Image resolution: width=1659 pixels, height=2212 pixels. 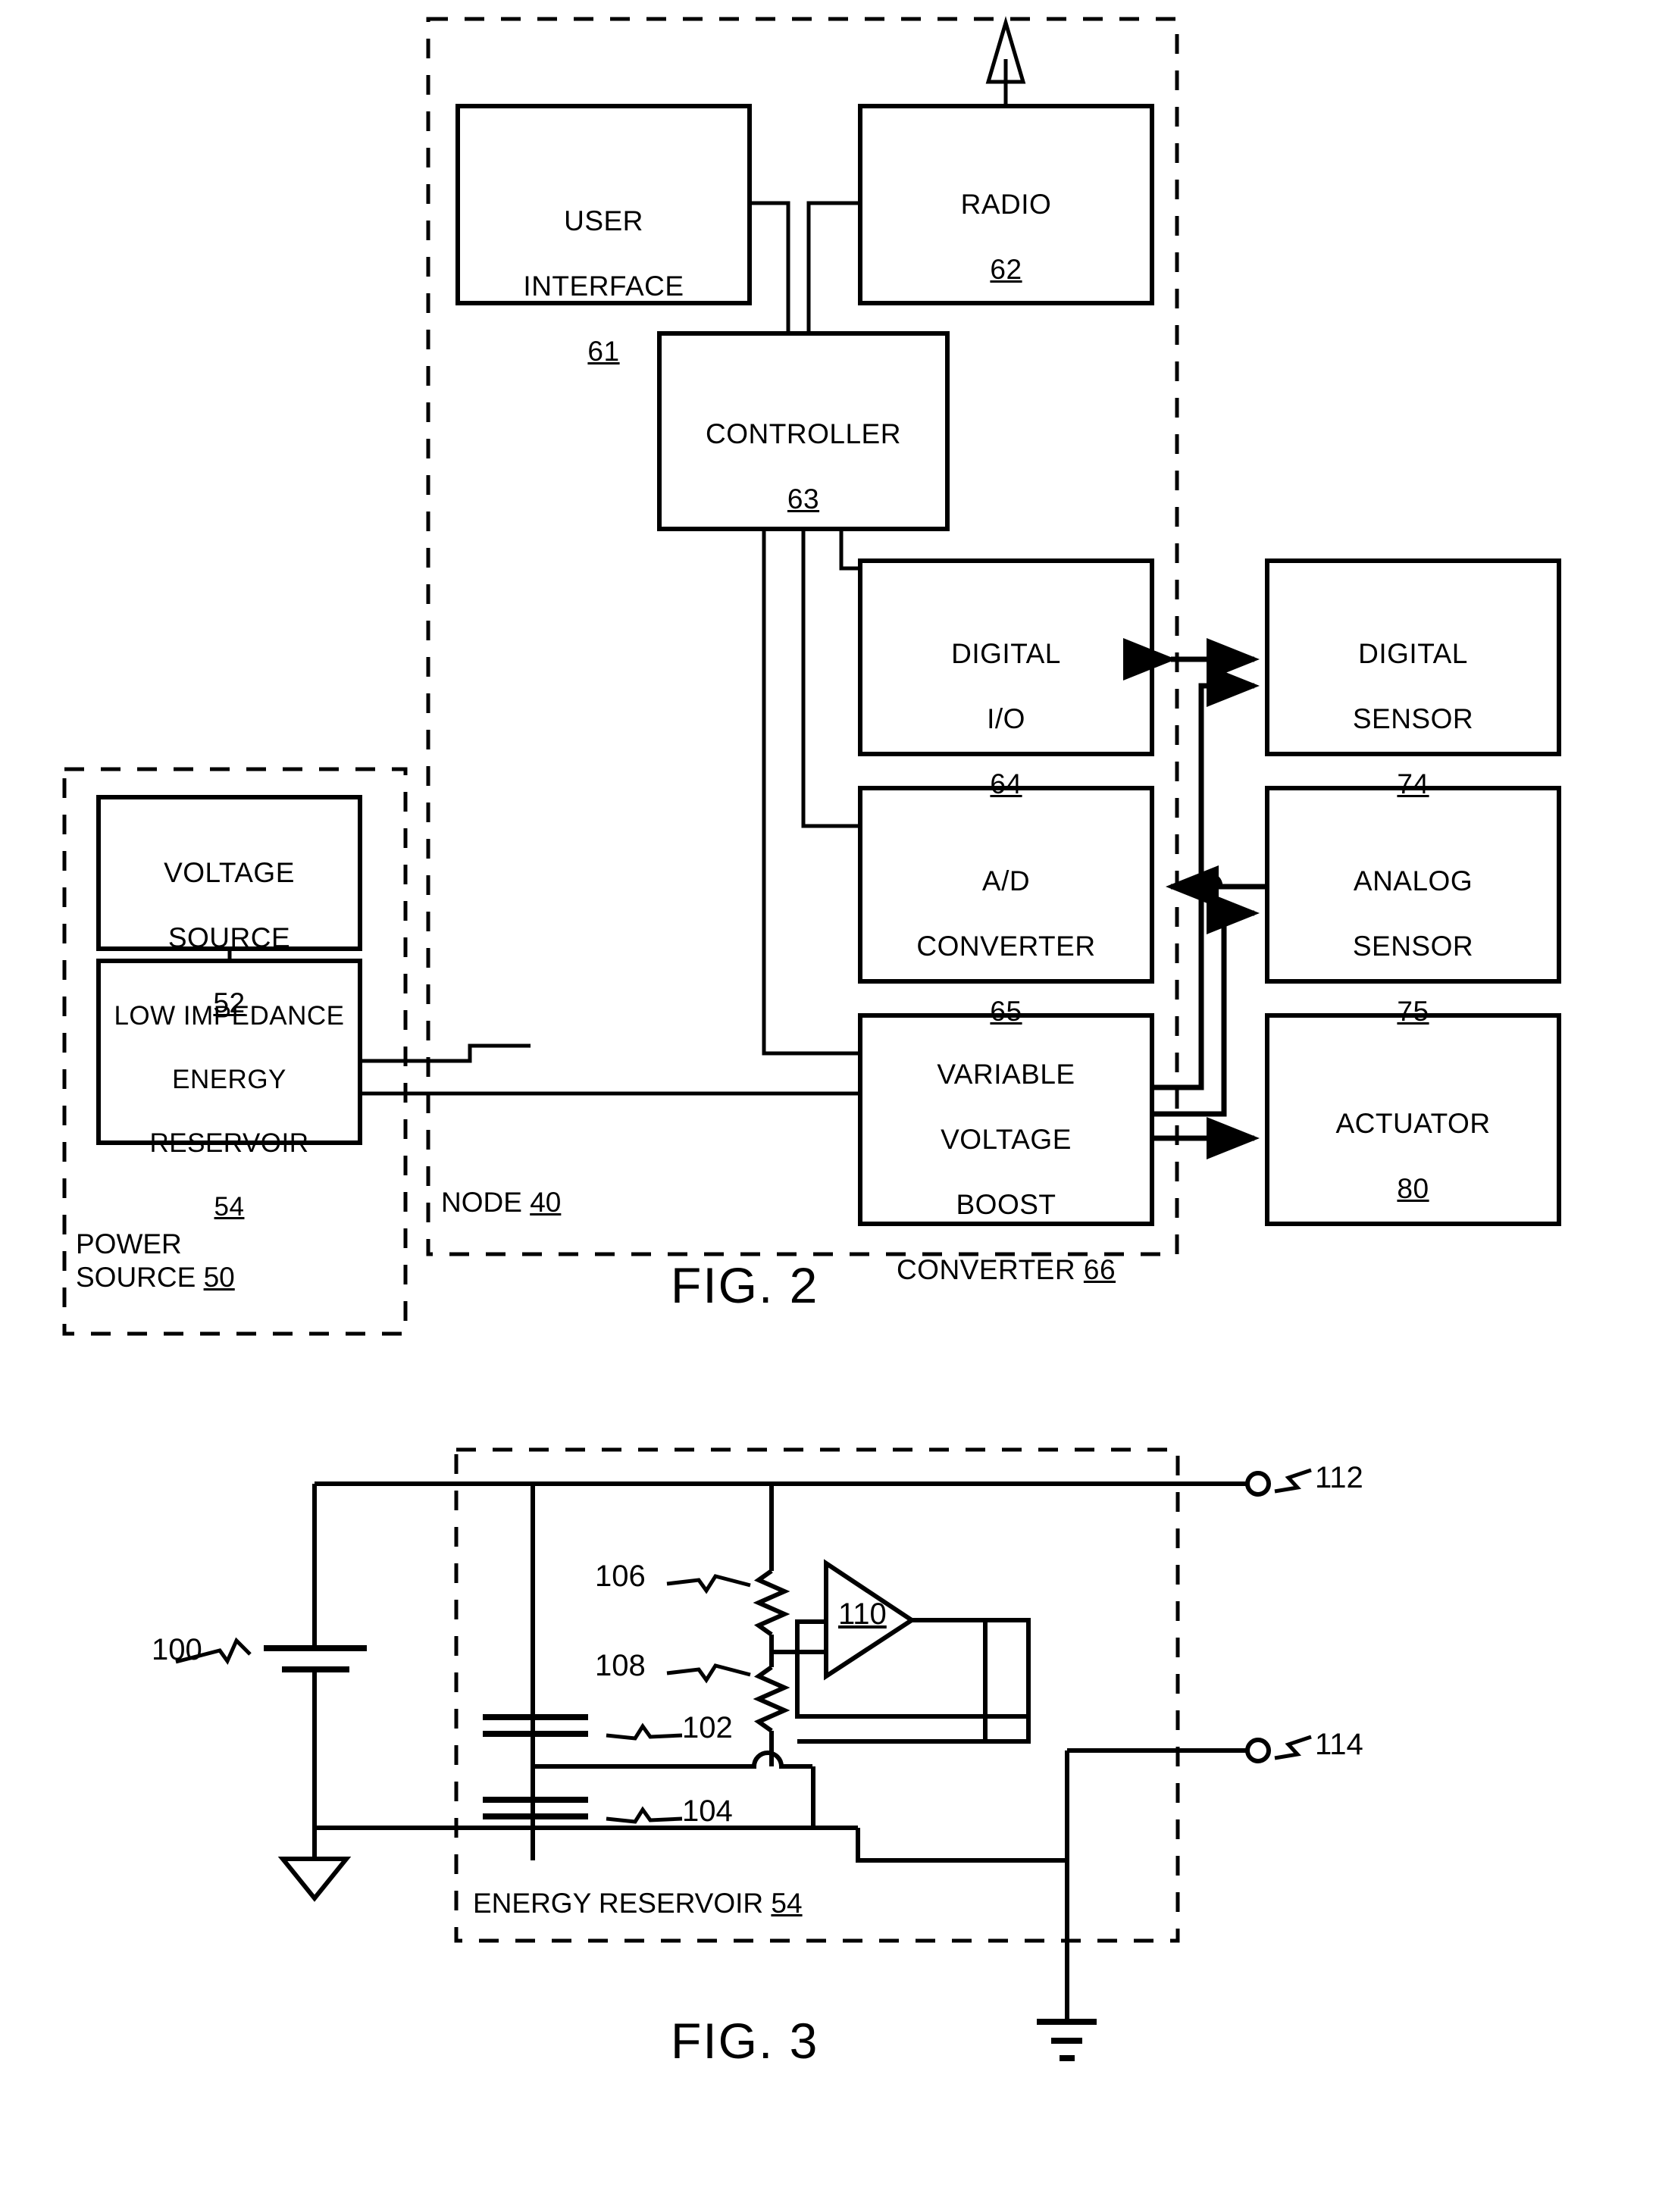 I want to click on fig3-chassis-ground-icon, so click(x=314, y=1879).